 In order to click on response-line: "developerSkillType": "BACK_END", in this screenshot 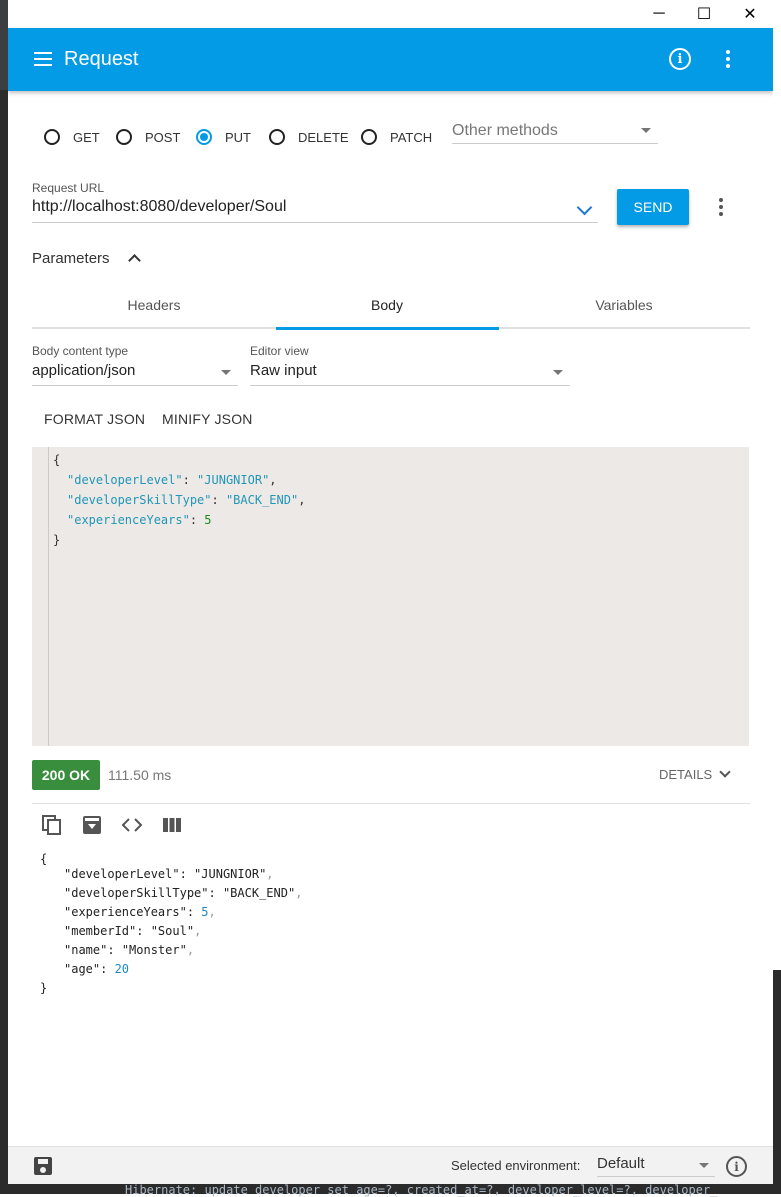, I will do `click(183, 893)`.